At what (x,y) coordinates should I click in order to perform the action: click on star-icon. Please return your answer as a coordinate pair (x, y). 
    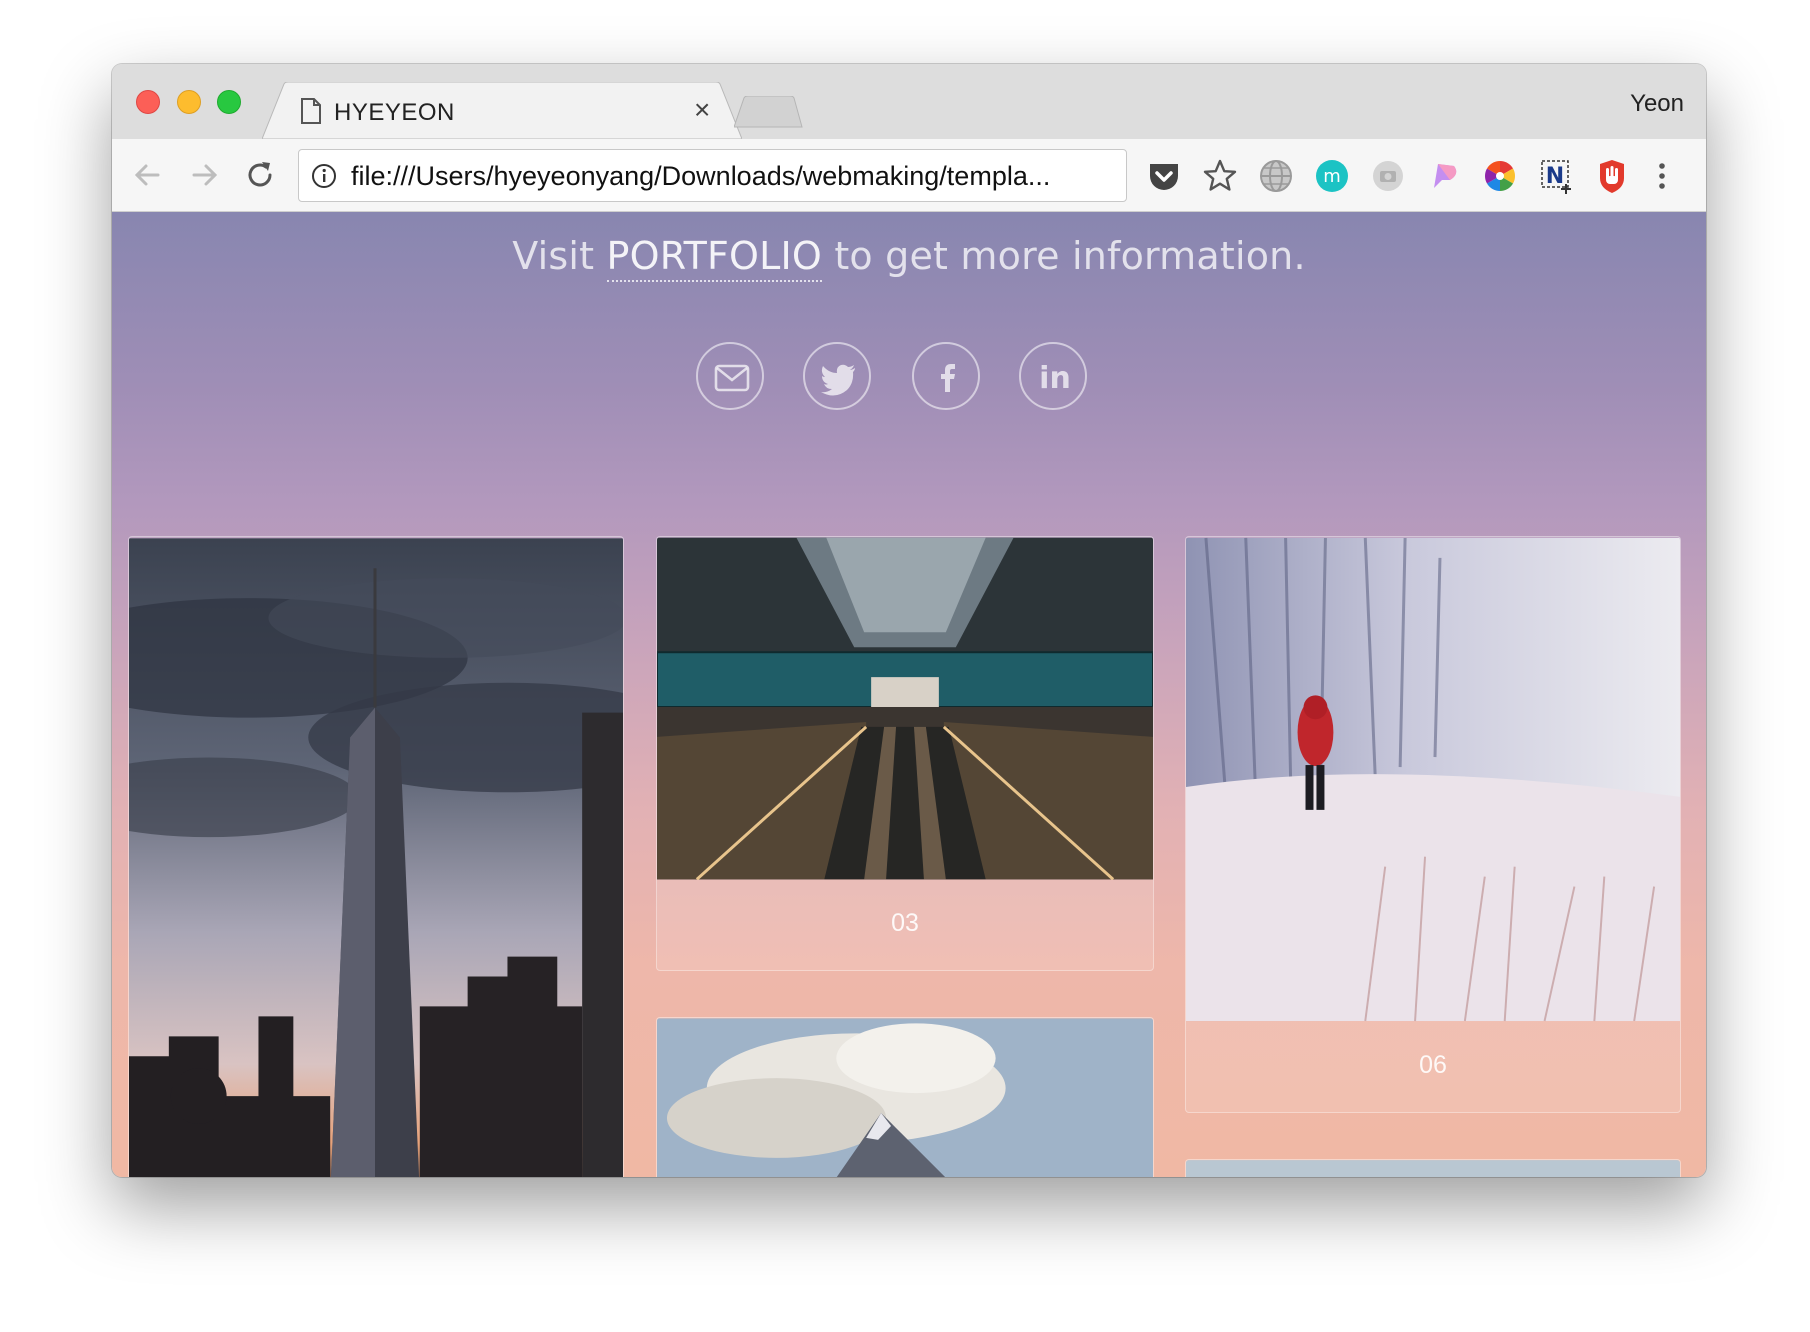
    Looking at the image, I should click on (1220, 176).